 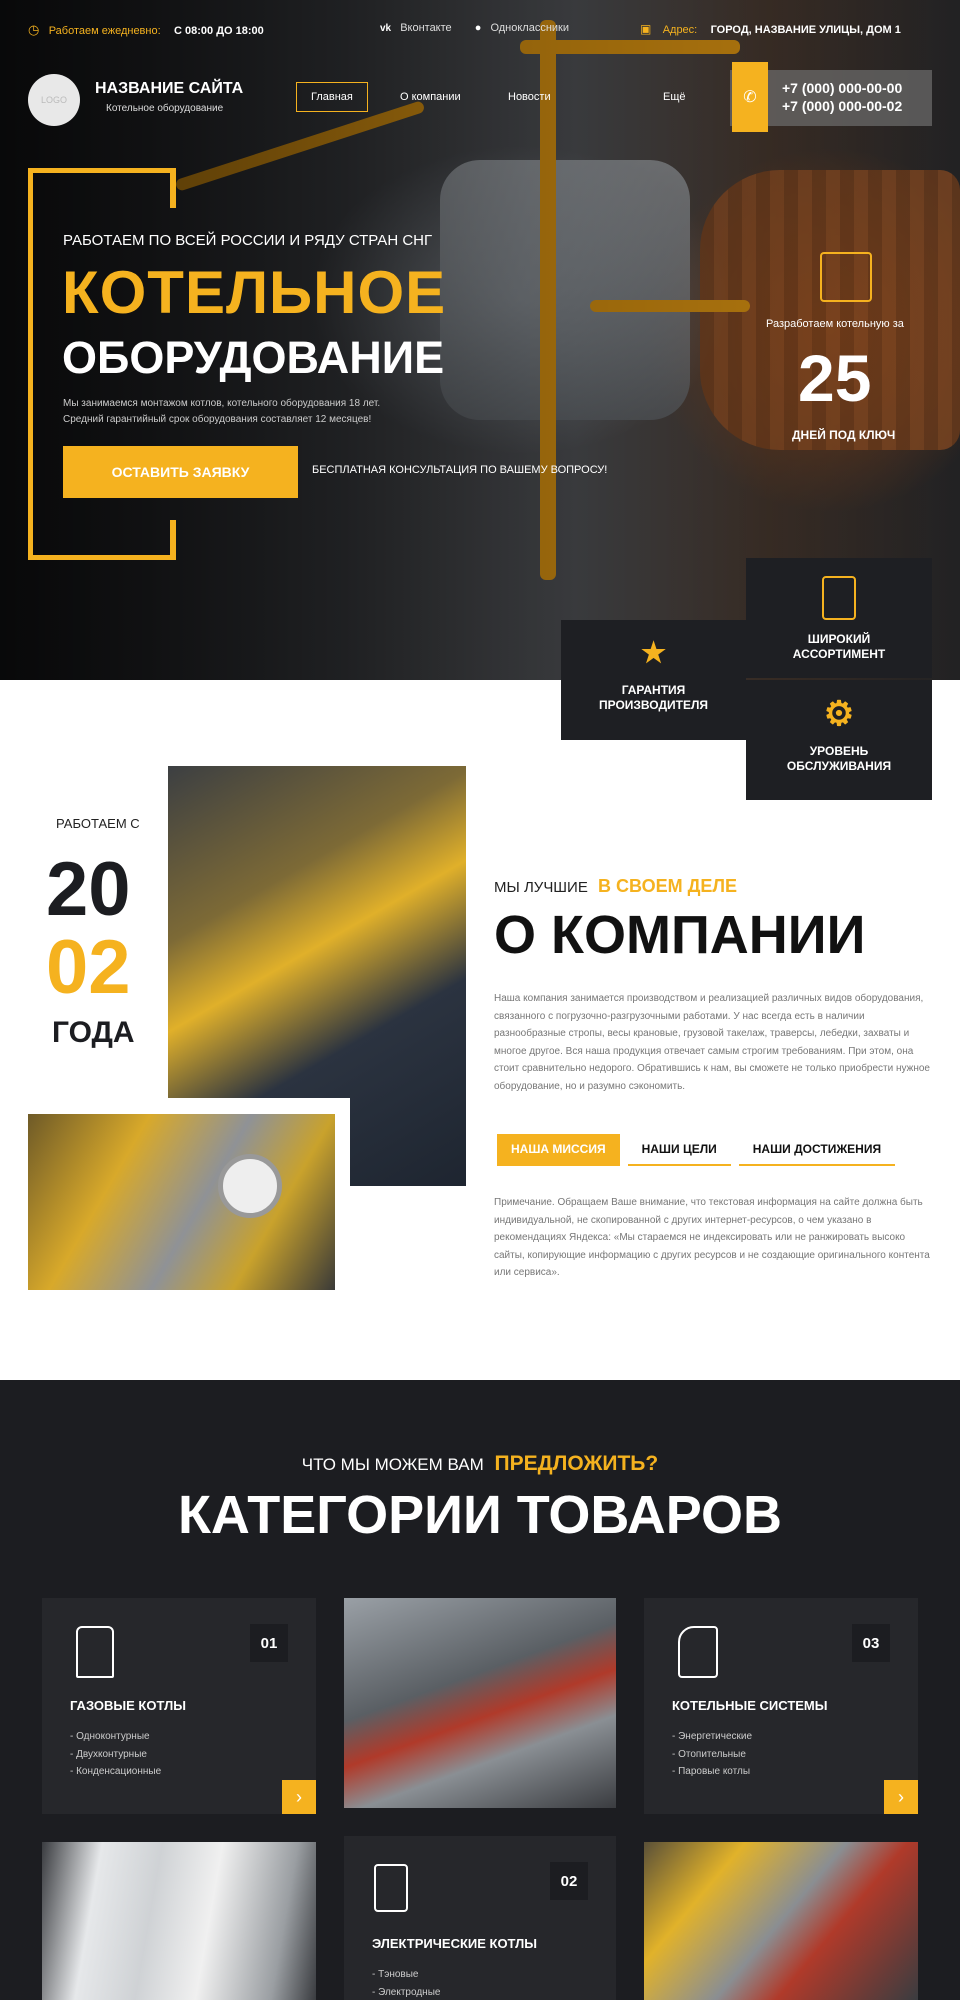 I want to click on cats-pretitle: ЧТО МЫ МОЖЕМ ВАМ ПРЕДЛОЖИТЬ?, so click(x=480, y=1464).